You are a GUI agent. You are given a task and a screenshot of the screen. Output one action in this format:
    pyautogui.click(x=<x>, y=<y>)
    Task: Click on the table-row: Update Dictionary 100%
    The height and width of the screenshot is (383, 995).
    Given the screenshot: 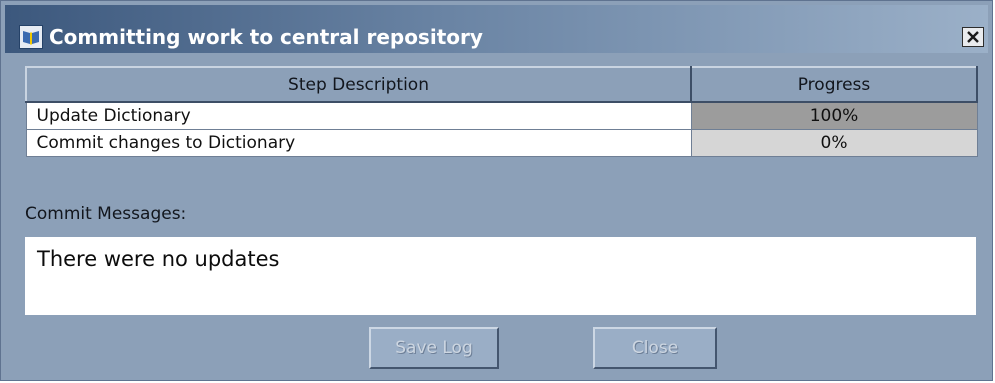 What is the action you would take?
    pyautogui.click(x=501, y=115)
    